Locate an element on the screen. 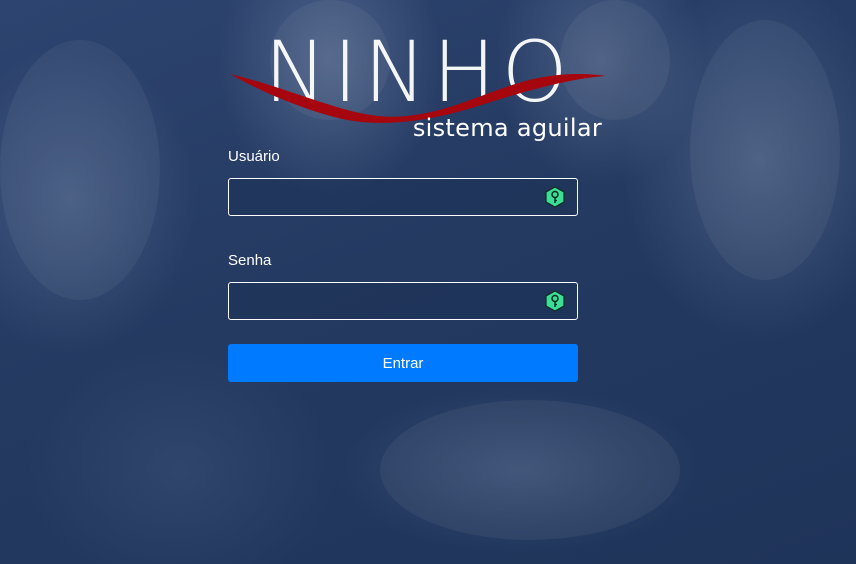  username-label: Usuário is located at coordinates (254, 156).